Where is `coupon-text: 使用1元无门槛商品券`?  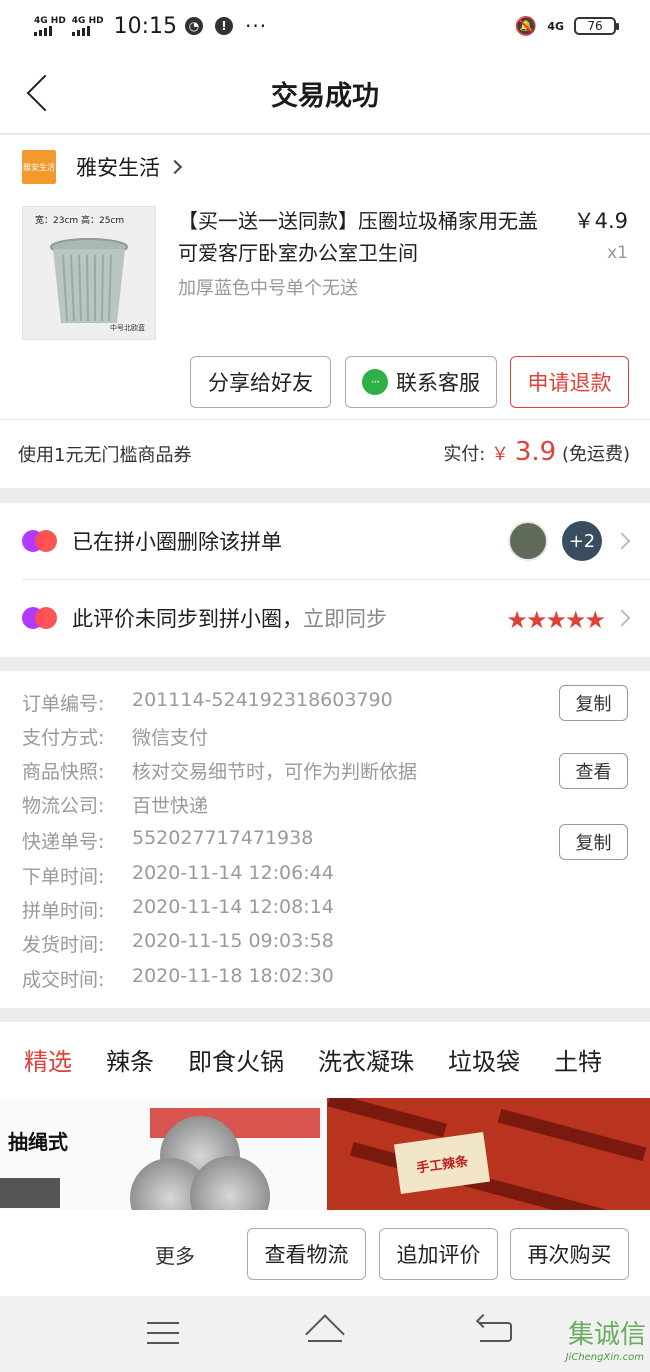
coupon-text: 使用1元无门槛商品券 is located at coordinates (105, 455).